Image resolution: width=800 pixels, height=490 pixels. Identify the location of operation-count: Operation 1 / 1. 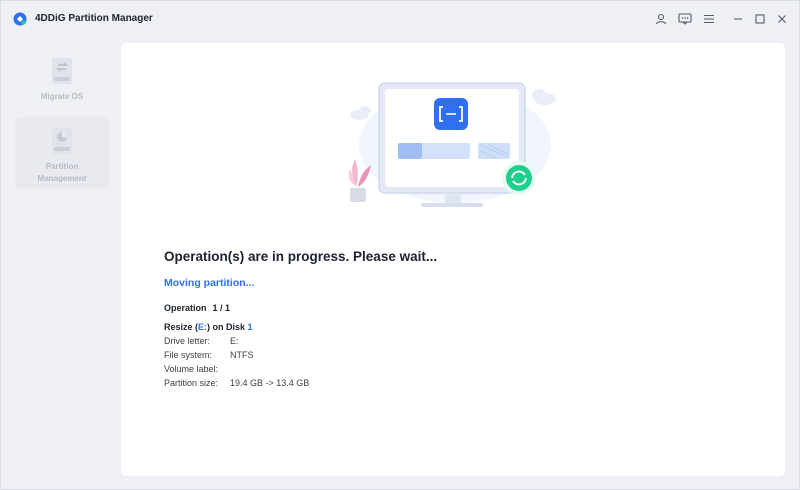
(197, 308).